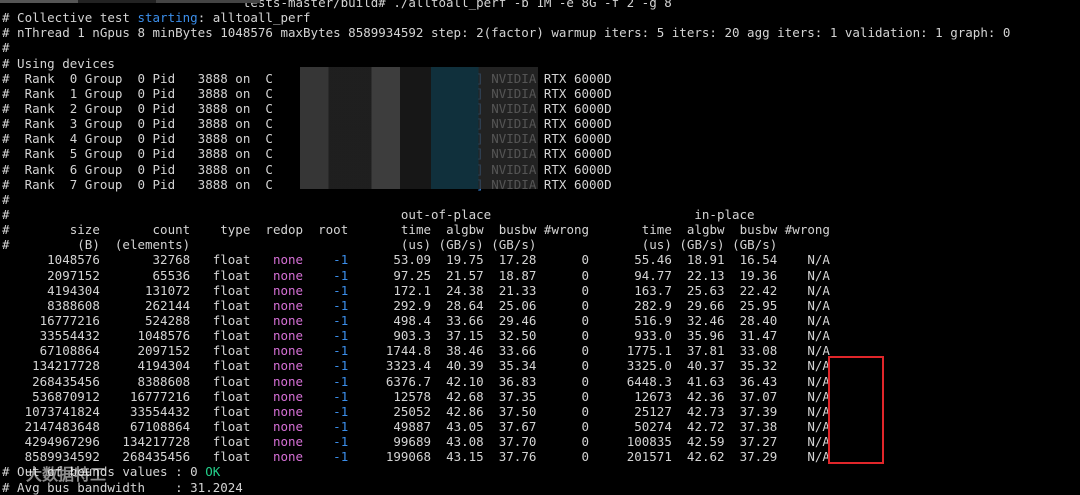 This screenshot has width=1080, height=495. What do you see at coordinates (54, 230) in the screenshot?
I see `column-header: size` at bounding box center [54, 230].